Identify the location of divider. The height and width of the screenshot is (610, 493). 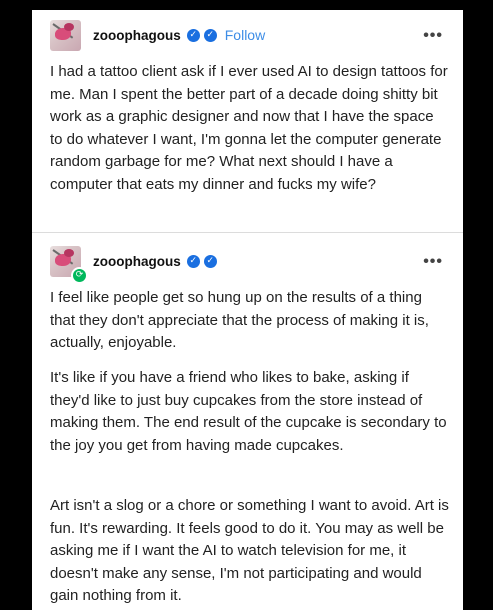
(247, 232).